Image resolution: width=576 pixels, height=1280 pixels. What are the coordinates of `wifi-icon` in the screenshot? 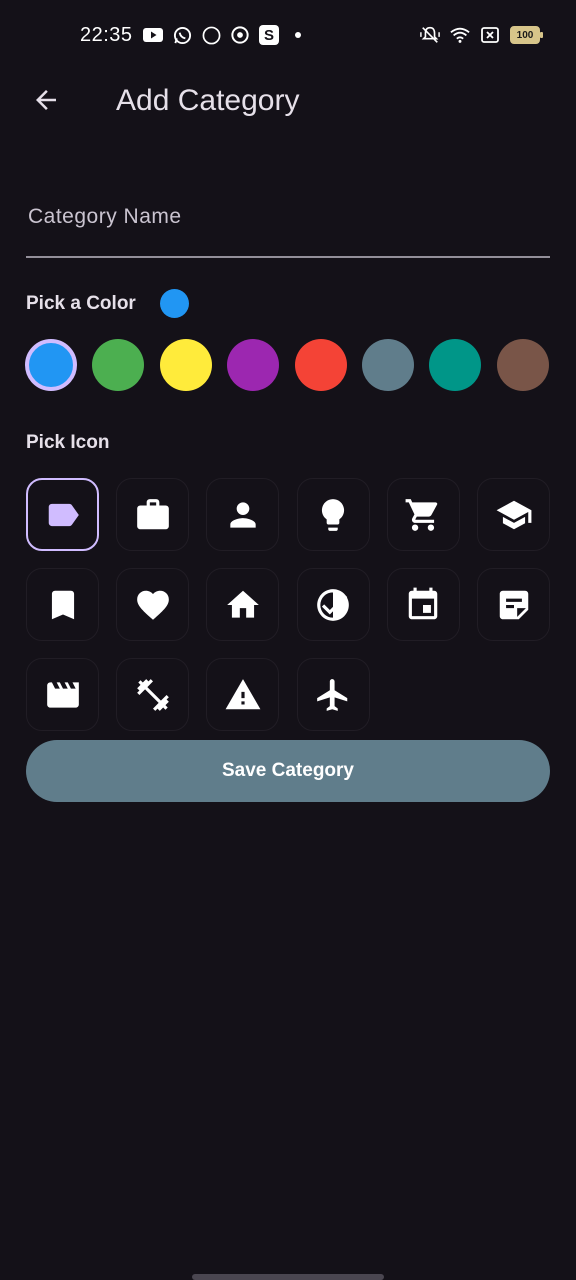 It's located at (460, 35).